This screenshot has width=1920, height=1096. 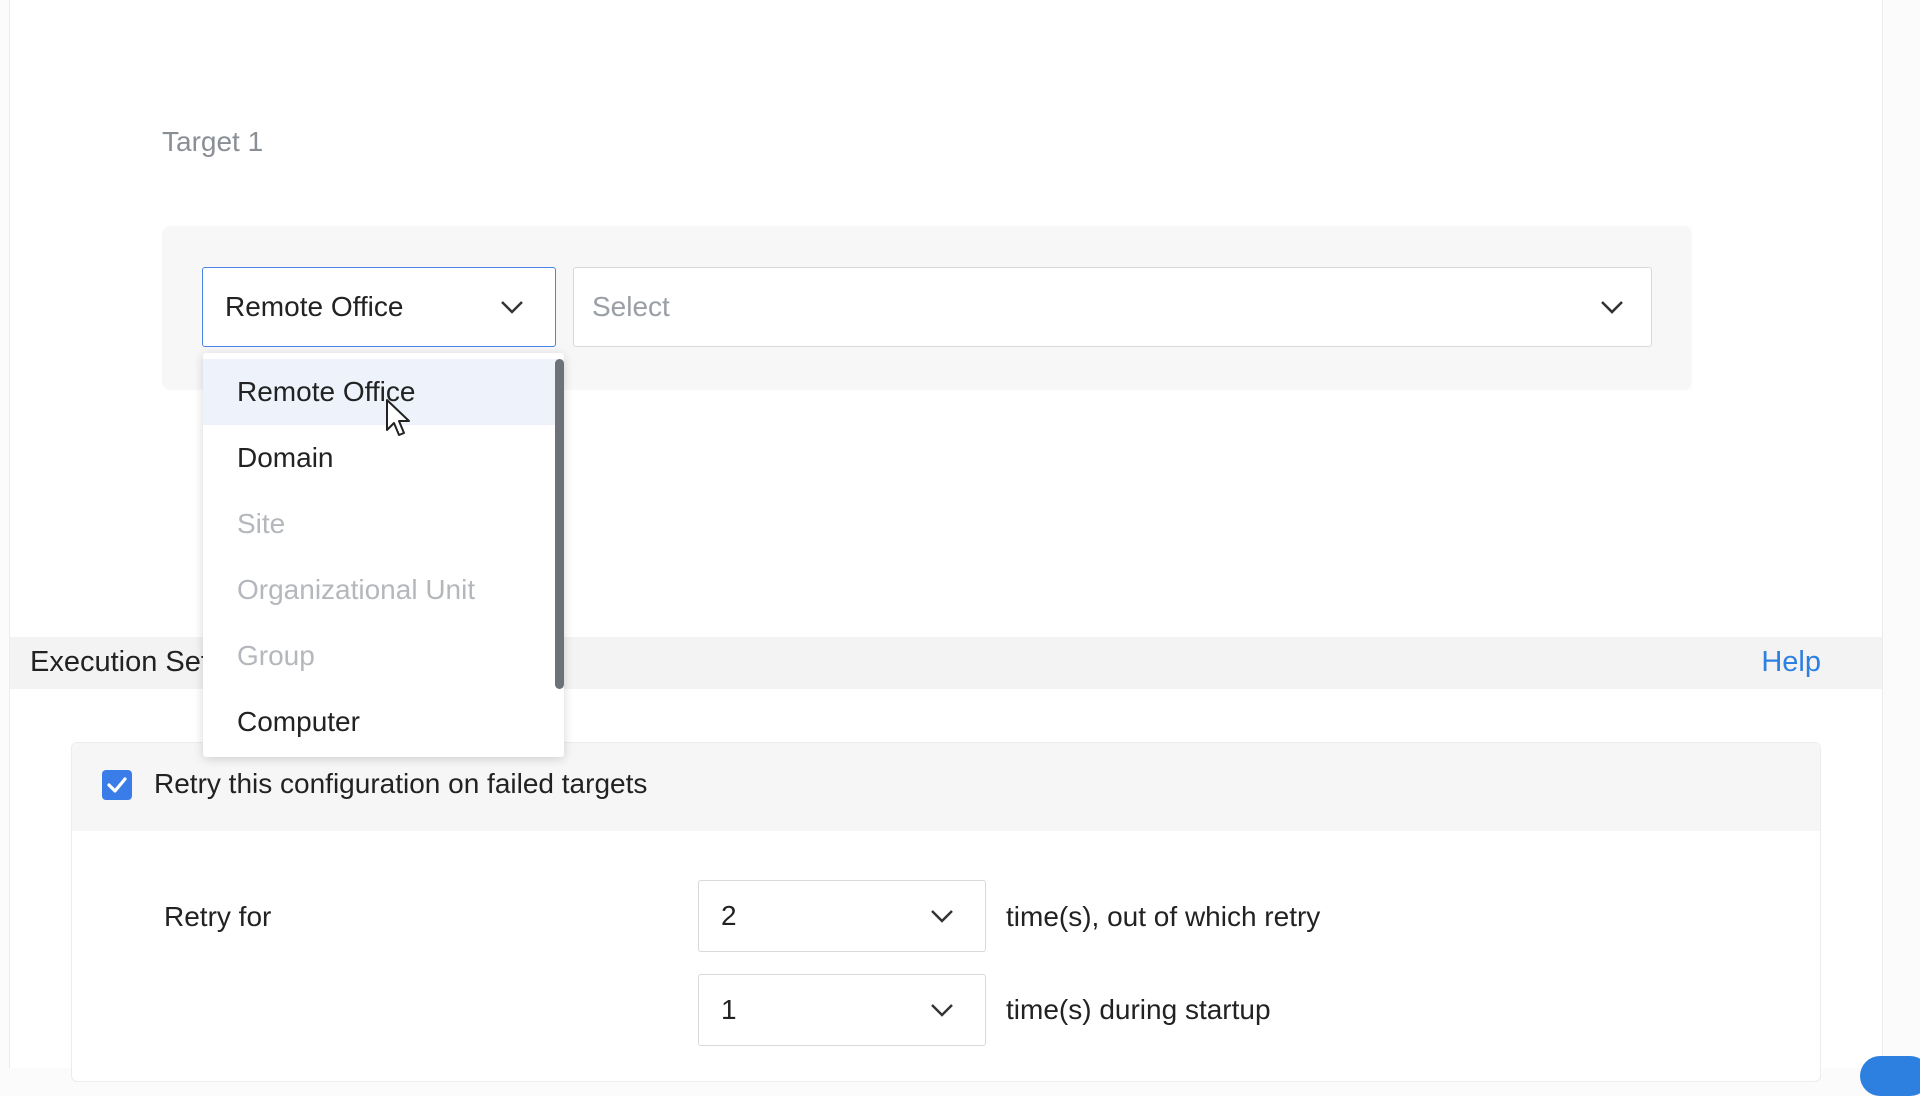 What do you see at coordinates (383, 722) in the screenshot?
I see `dropdown-option-computer: Computer` at bounding box center [383, 722].